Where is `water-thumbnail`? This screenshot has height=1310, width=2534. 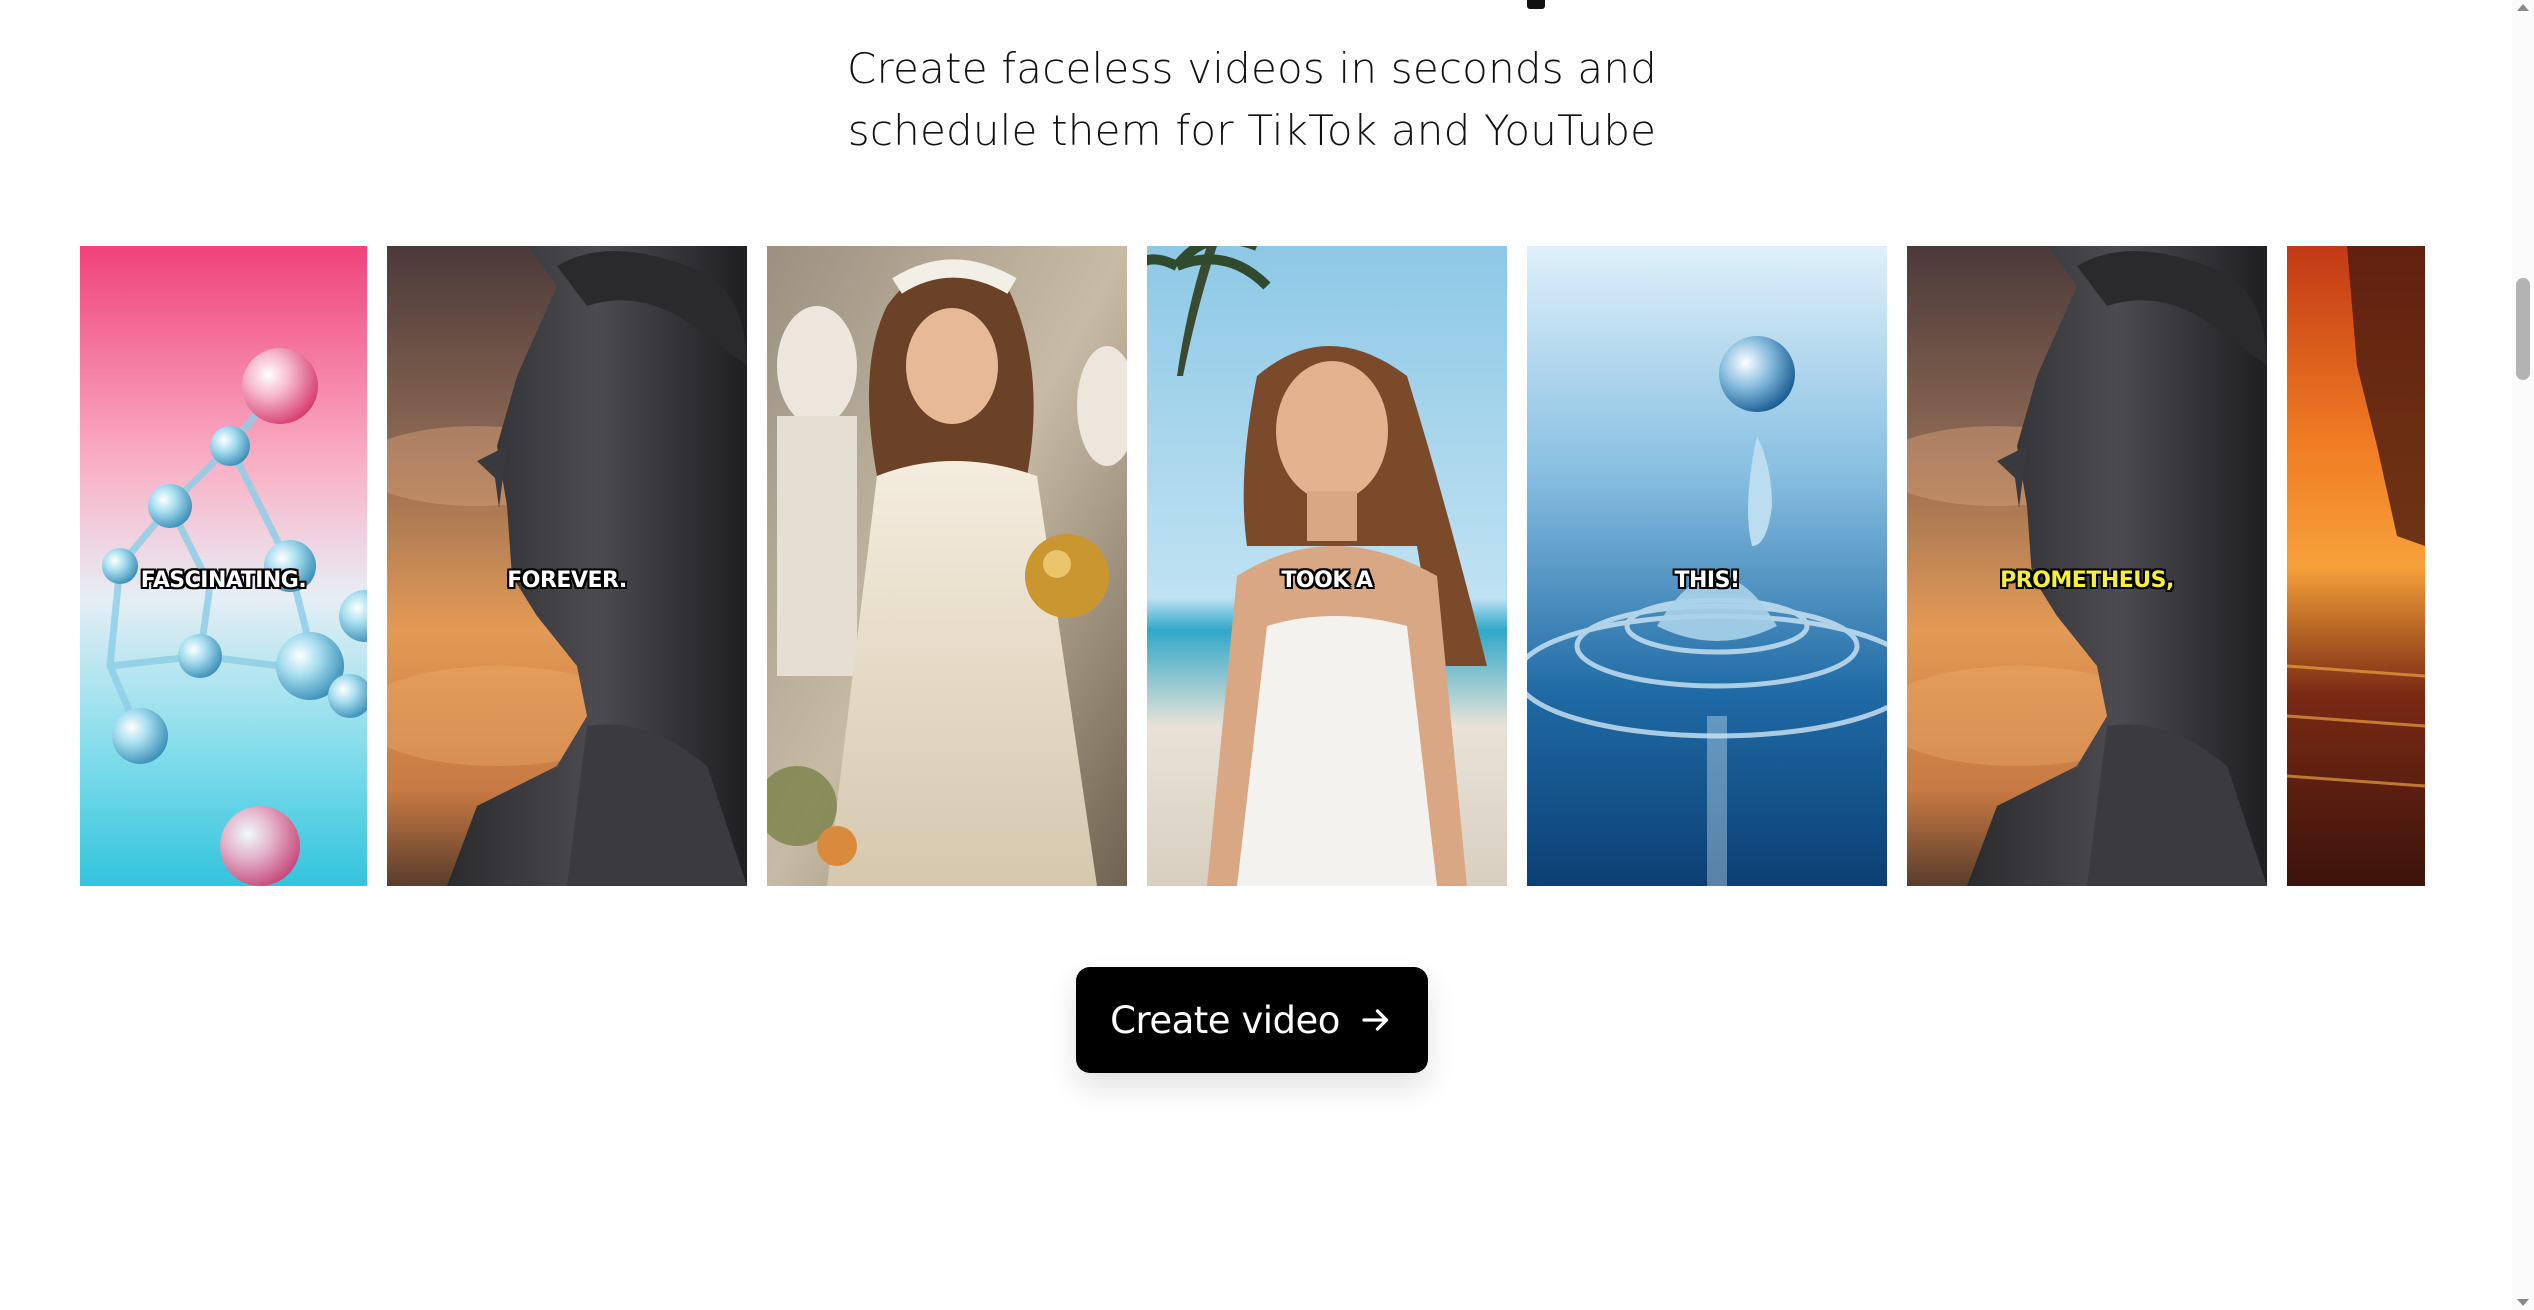
water-thumbnail is located at coordinates (1707, 566).